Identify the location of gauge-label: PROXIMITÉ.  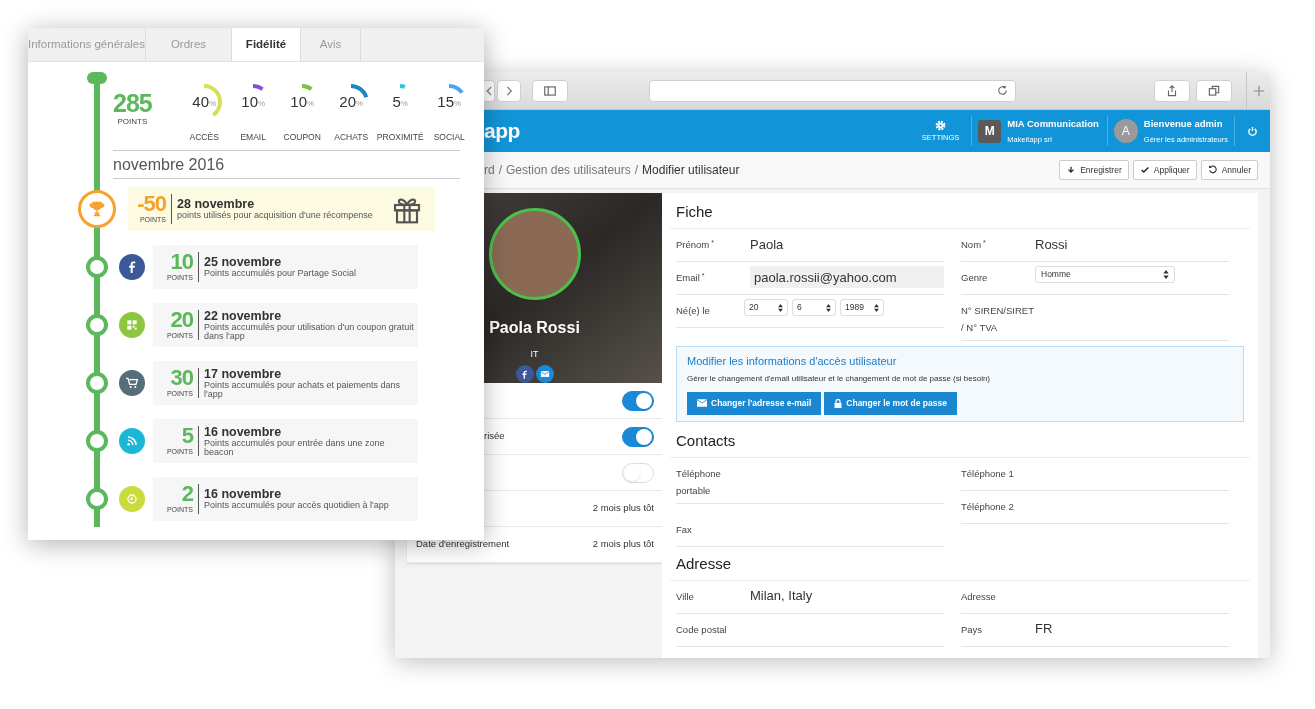
(400, 137).